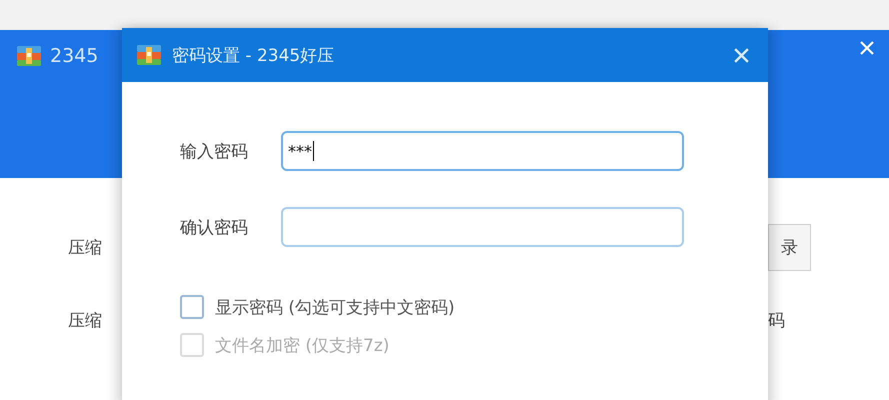  I want to click on dialog-title: 密码设置 - 2345好压, so click(253, 55).